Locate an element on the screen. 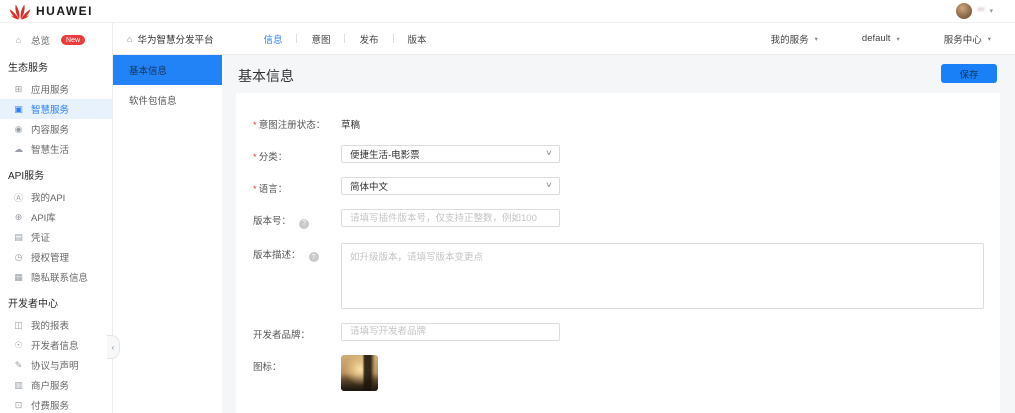 This screenshot has height=413, width=1015. language-label: 语言： is located at coordinates (273, 189).